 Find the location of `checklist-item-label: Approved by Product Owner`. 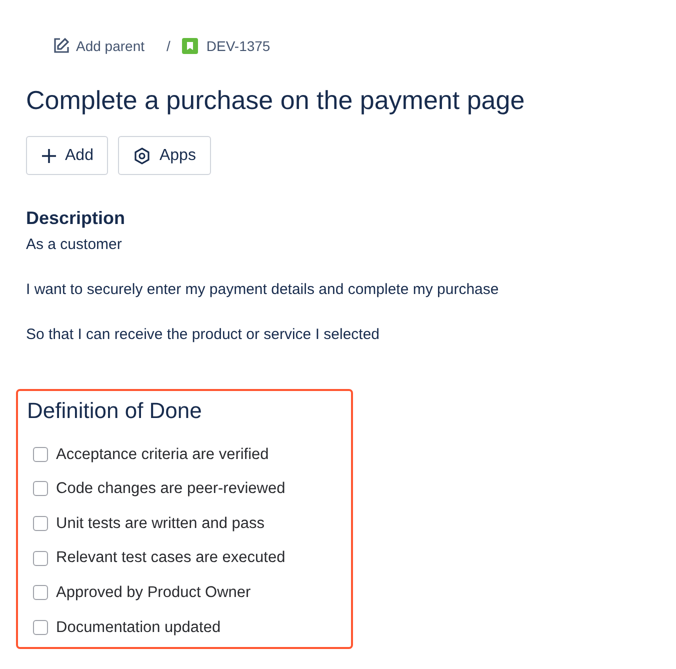

checklist-item-label: Approved by Product Owner is located at coordinates (153, 593).